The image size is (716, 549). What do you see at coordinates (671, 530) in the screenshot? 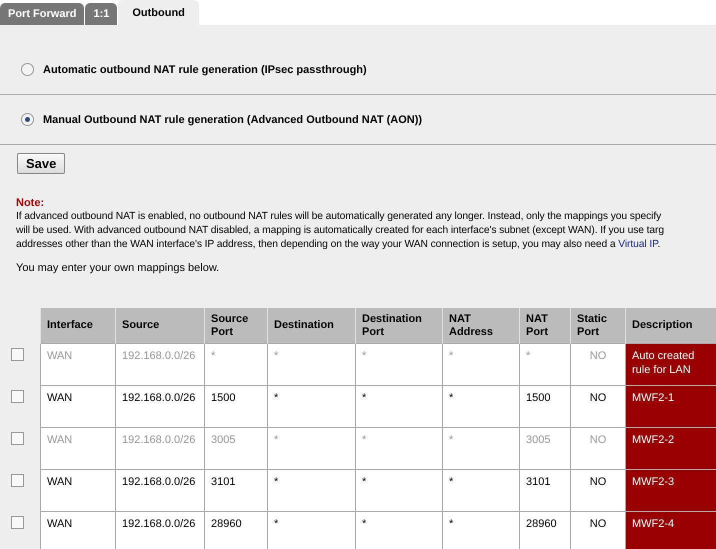
I see `table-cell: MWF2-4` at bounding box center [671, 530].